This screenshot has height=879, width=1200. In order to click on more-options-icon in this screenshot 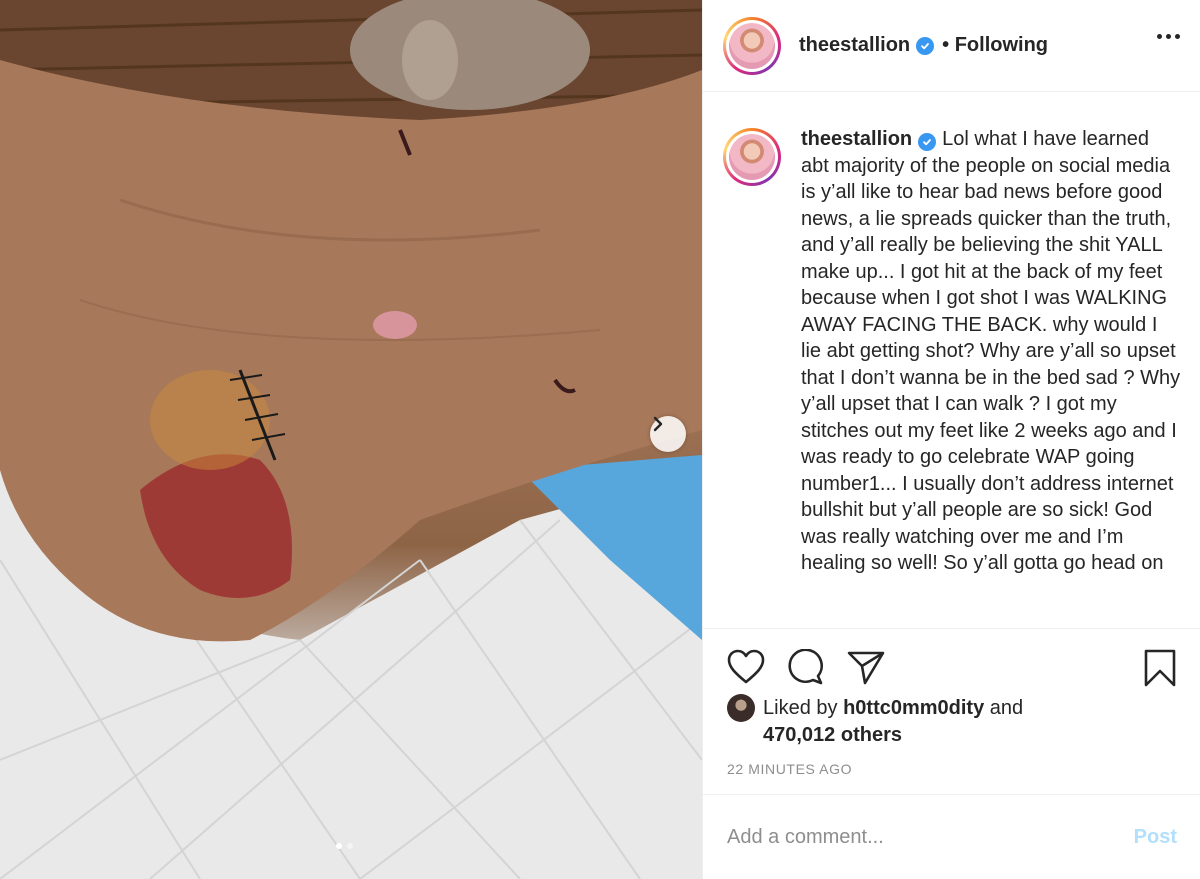, I will do `click(1168, 36)`.